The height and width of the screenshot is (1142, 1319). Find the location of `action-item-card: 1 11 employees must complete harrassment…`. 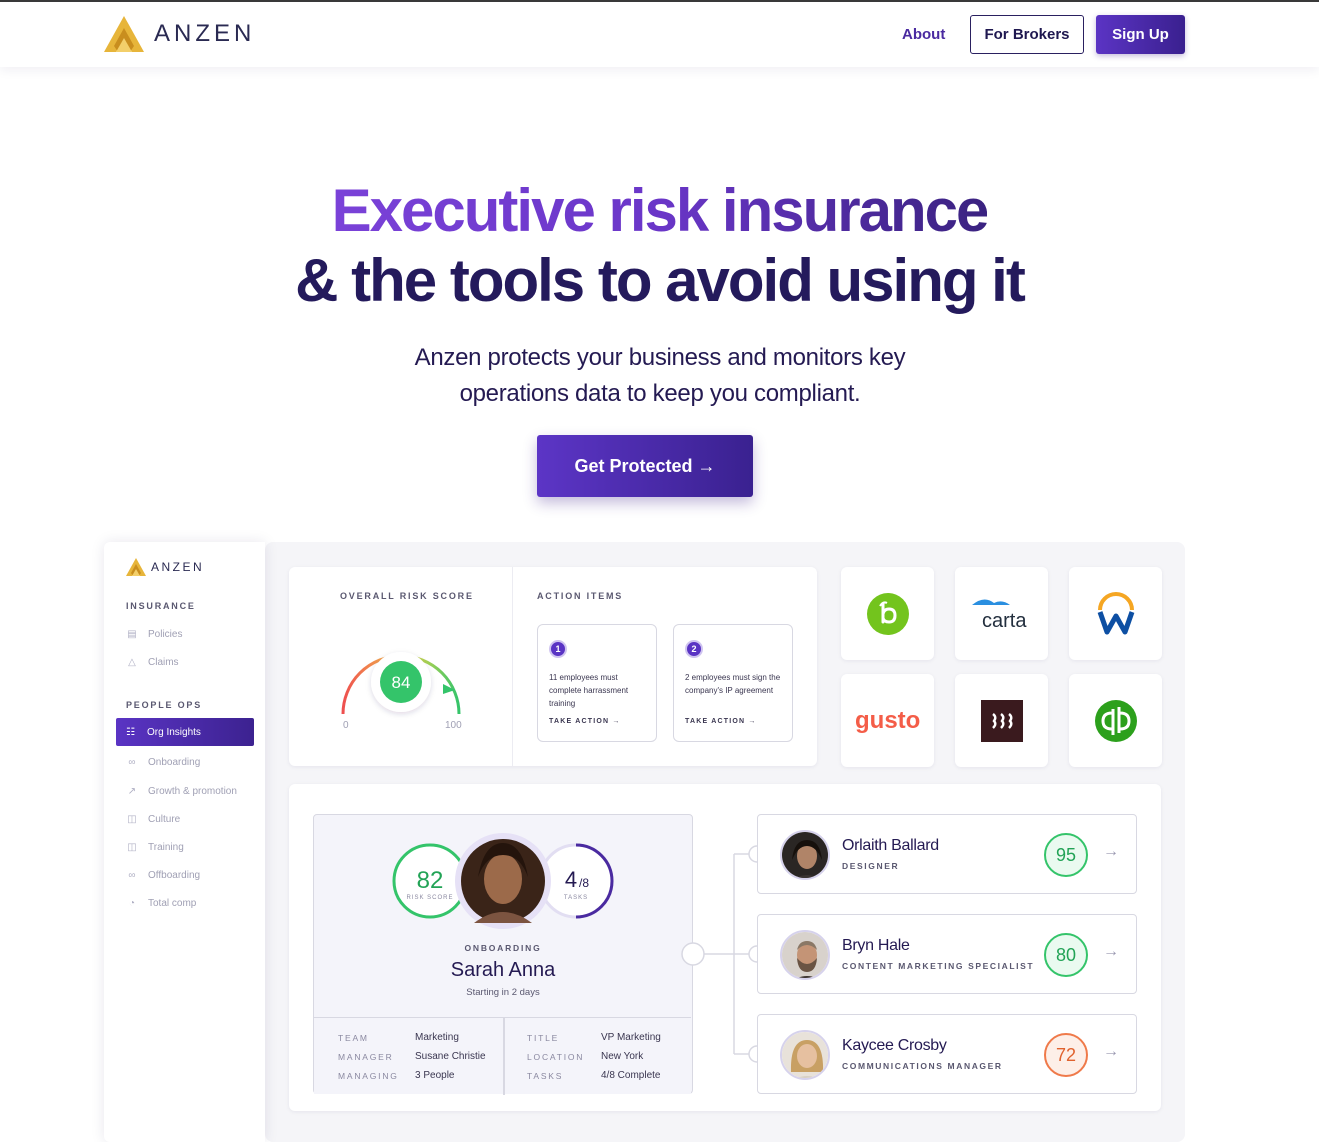

action-item-card: 1 11 employees must complete harrassment… is located at coordinates (597, 683).